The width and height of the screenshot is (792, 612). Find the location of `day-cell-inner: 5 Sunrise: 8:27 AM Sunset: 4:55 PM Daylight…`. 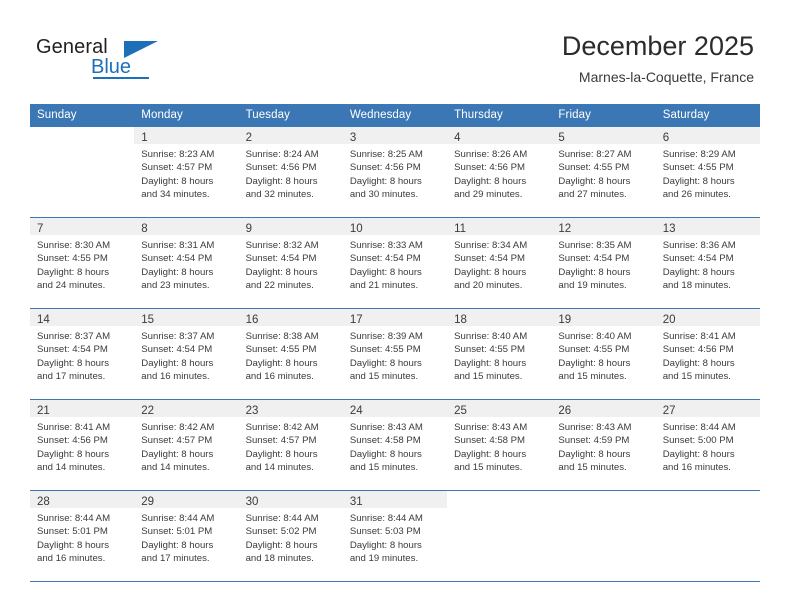

day-cell-inner: 5 Sunrise: 8:27 AM Sunset: 4:55 PM Daylight… is located at coordinates (603, 172).